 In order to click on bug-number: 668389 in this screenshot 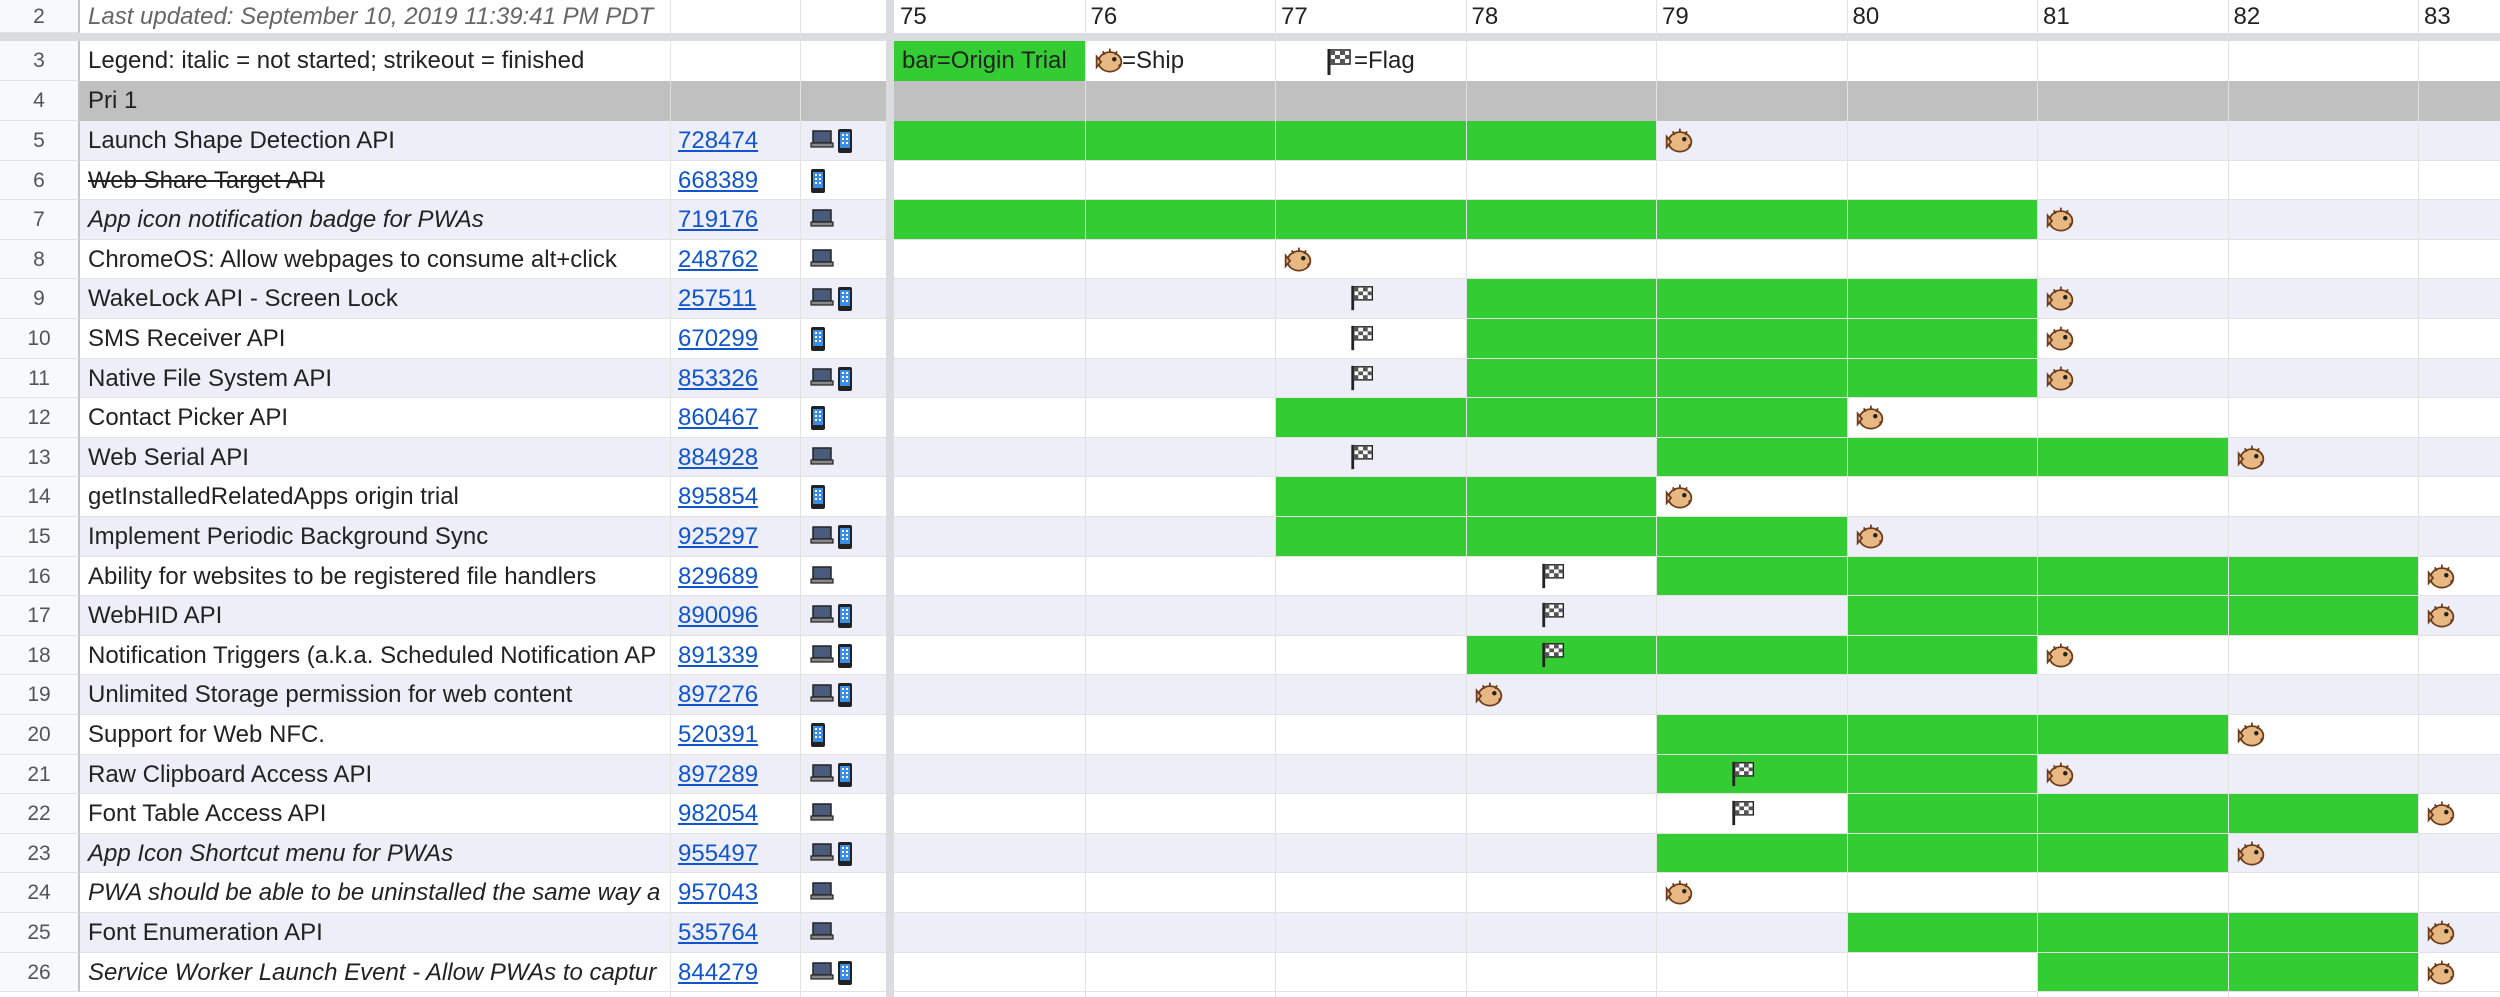, I will do `click(718, 180)`.